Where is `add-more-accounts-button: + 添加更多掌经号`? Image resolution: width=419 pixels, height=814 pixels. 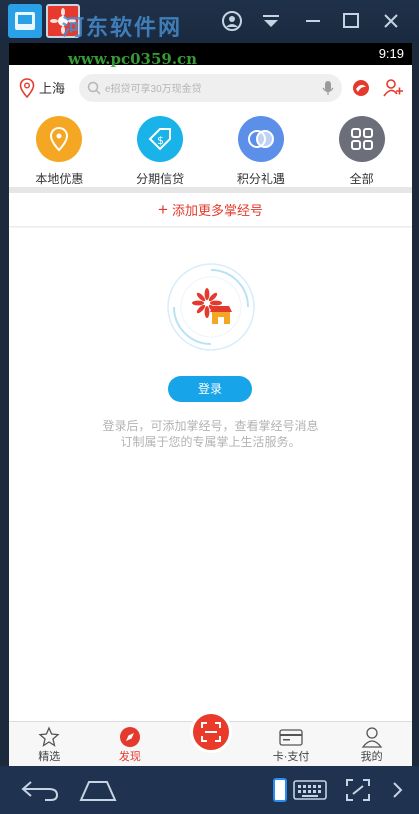 add-more-accounts-button: + 添加更多掌经号 is located at coordinates (210, 210).